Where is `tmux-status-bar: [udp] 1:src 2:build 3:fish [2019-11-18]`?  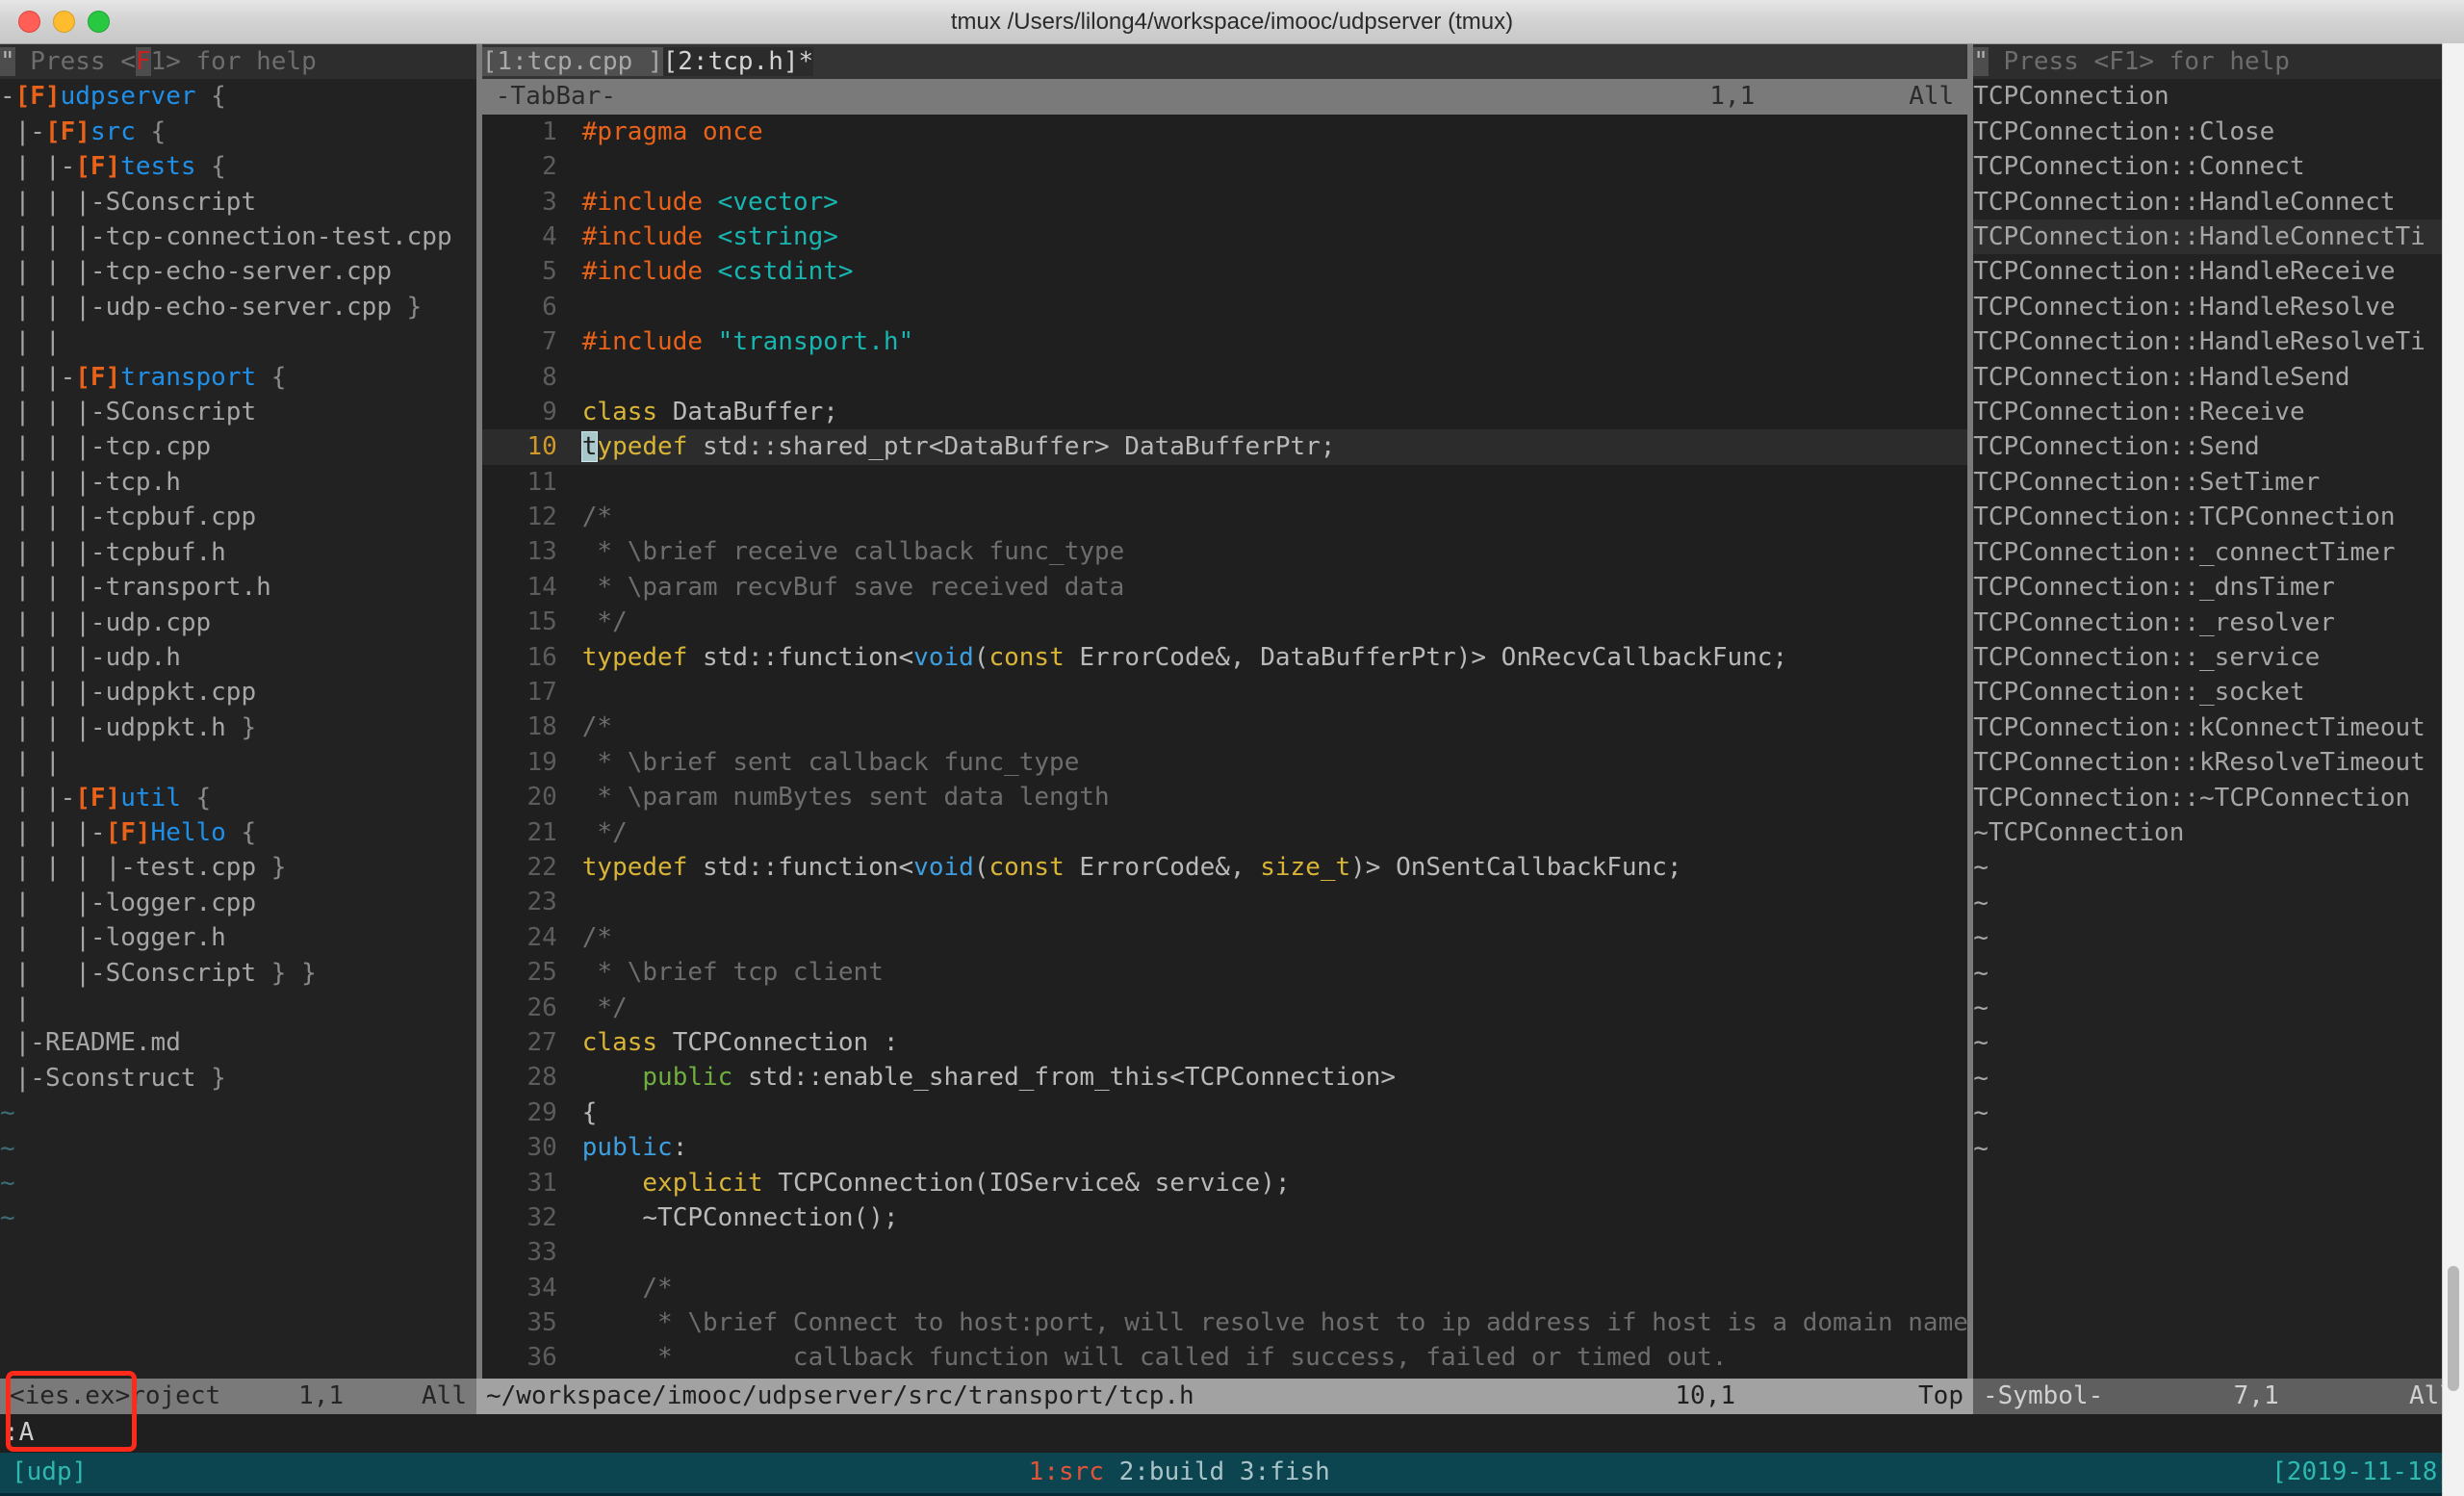 tmux-status-bar: [udp] 1:src 2:build 3:fish [2019-11-18] is located at coordinates (1232, 1472).